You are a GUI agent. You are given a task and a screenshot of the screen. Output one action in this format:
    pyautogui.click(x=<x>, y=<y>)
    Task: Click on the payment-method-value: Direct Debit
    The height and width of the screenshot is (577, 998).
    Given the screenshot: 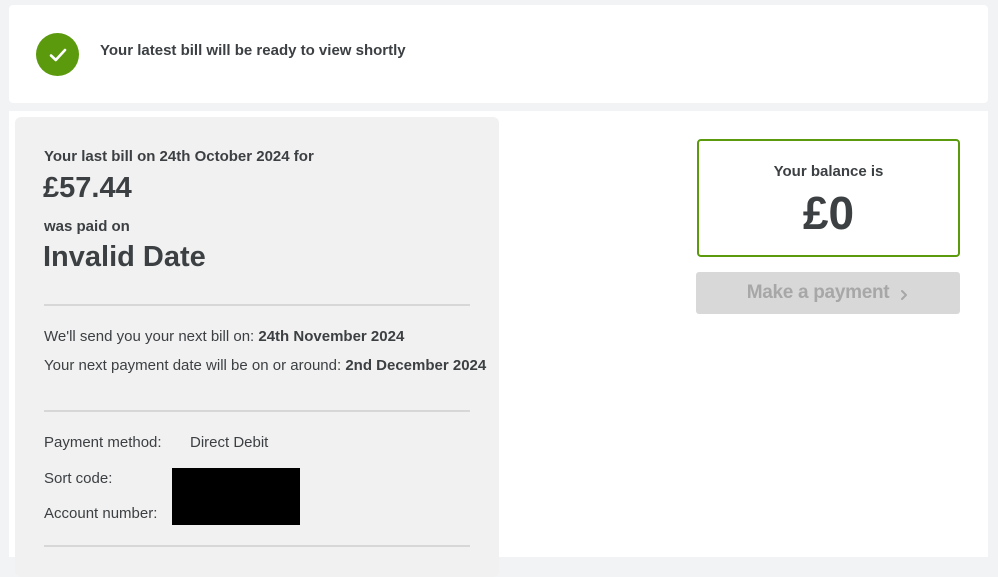 What is the action you would take?
    pyautogui.click(x=229, y=442)
    